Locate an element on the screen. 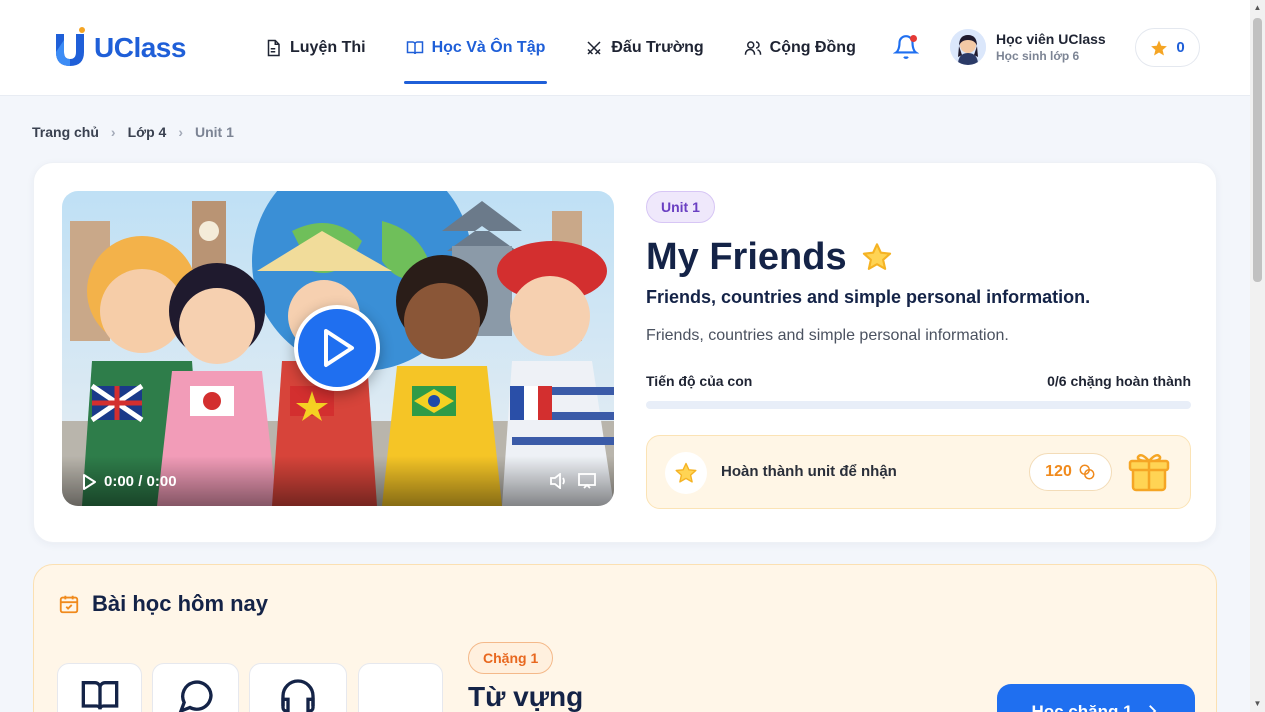 The image size is (1265, 712). reward-text: Hoàn thành unit để nhận is located at coordinates (809, 471).